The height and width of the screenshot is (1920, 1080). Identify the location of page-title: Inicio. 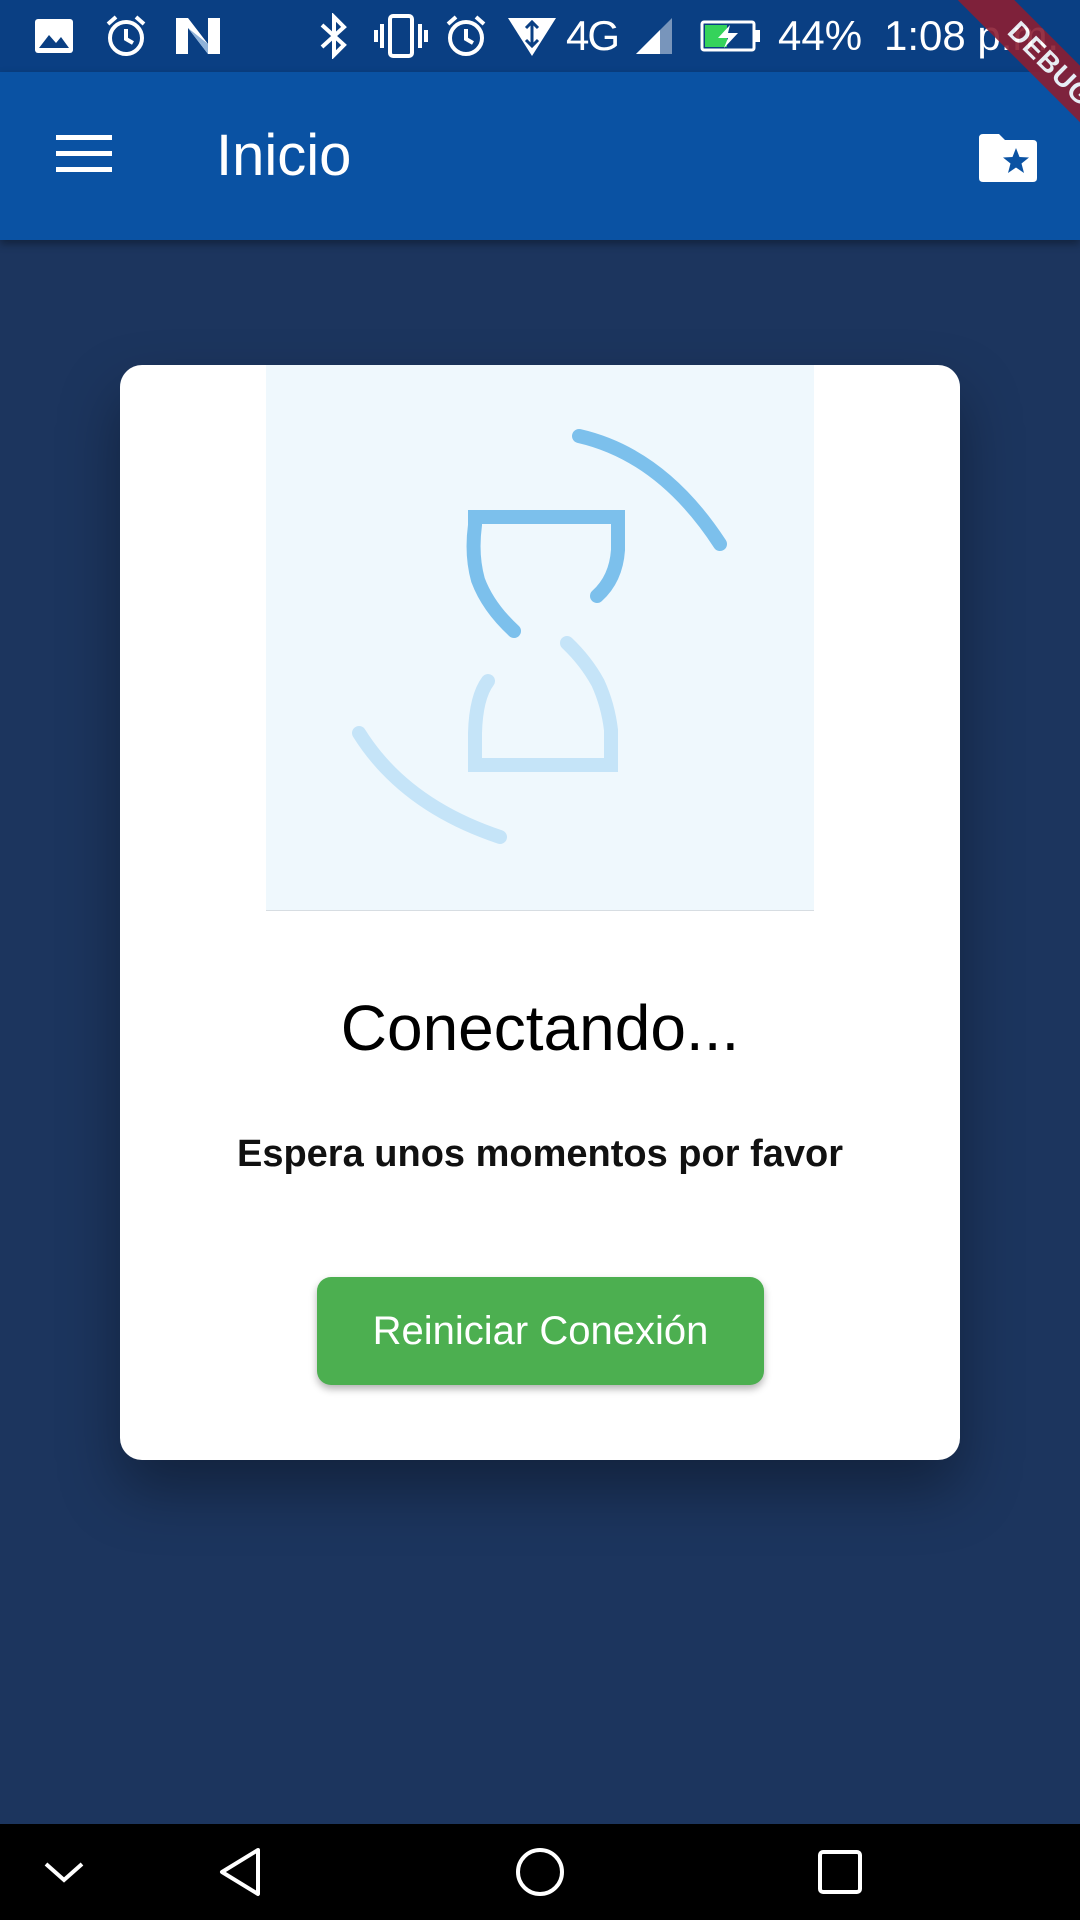
(284, 155).